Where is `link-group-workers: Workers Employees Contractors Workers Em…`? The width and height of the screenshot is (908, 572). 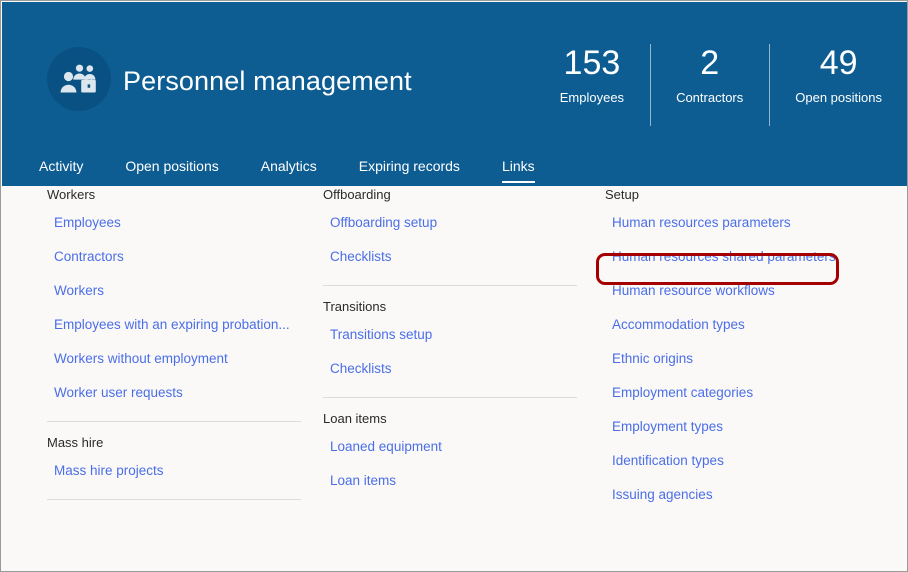
link-group-workers: Workers Employees Contractors Workers Em… is located at coordinates (174, 297).